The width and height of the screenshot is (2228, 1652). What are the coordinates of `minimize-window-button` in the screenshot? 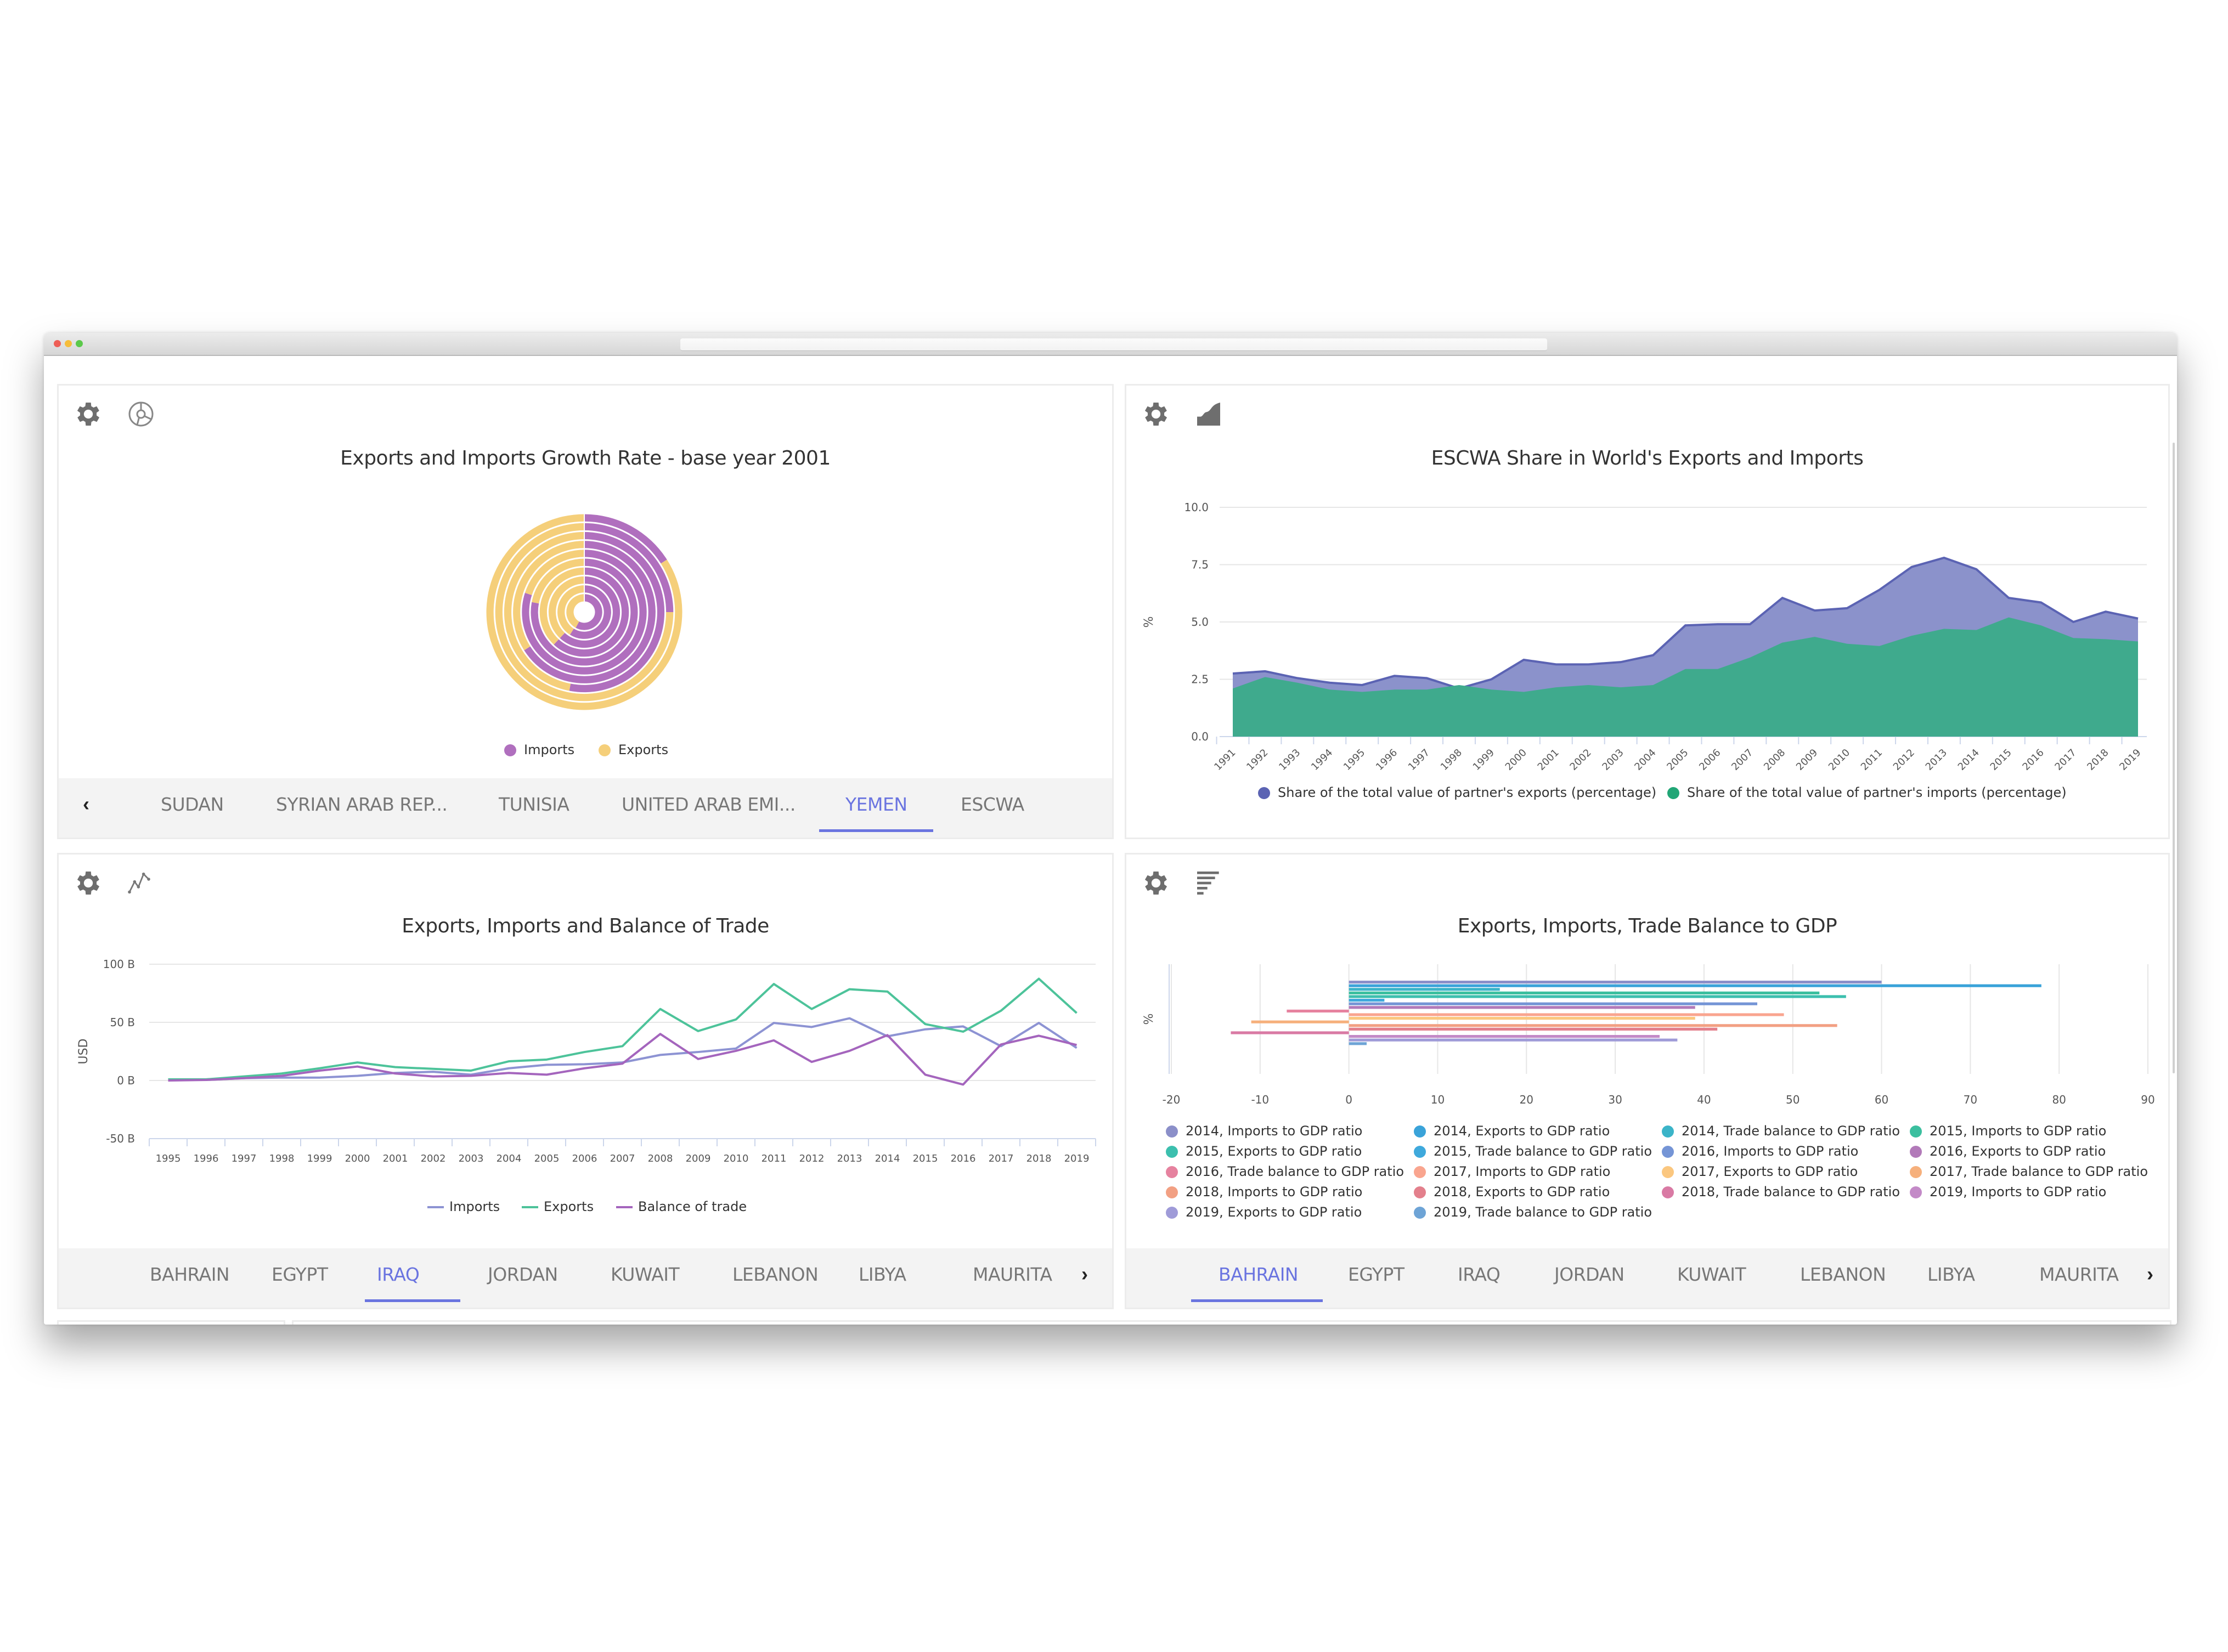 It's located at (68, 343).